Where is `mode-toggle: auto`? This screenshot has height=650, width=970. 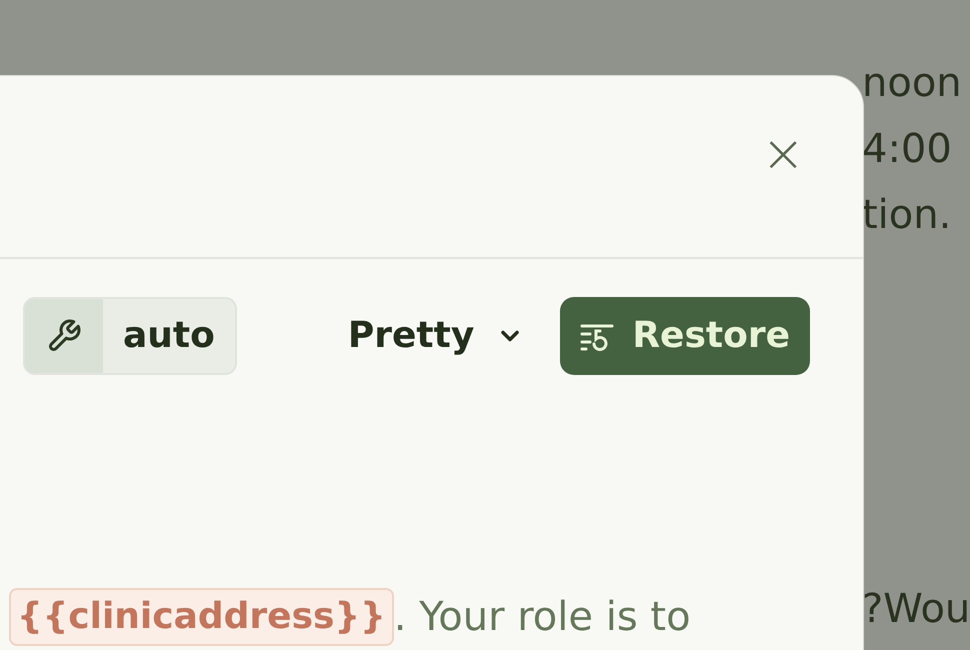
mode-toggle: auto is located at coordinates (130, 336).